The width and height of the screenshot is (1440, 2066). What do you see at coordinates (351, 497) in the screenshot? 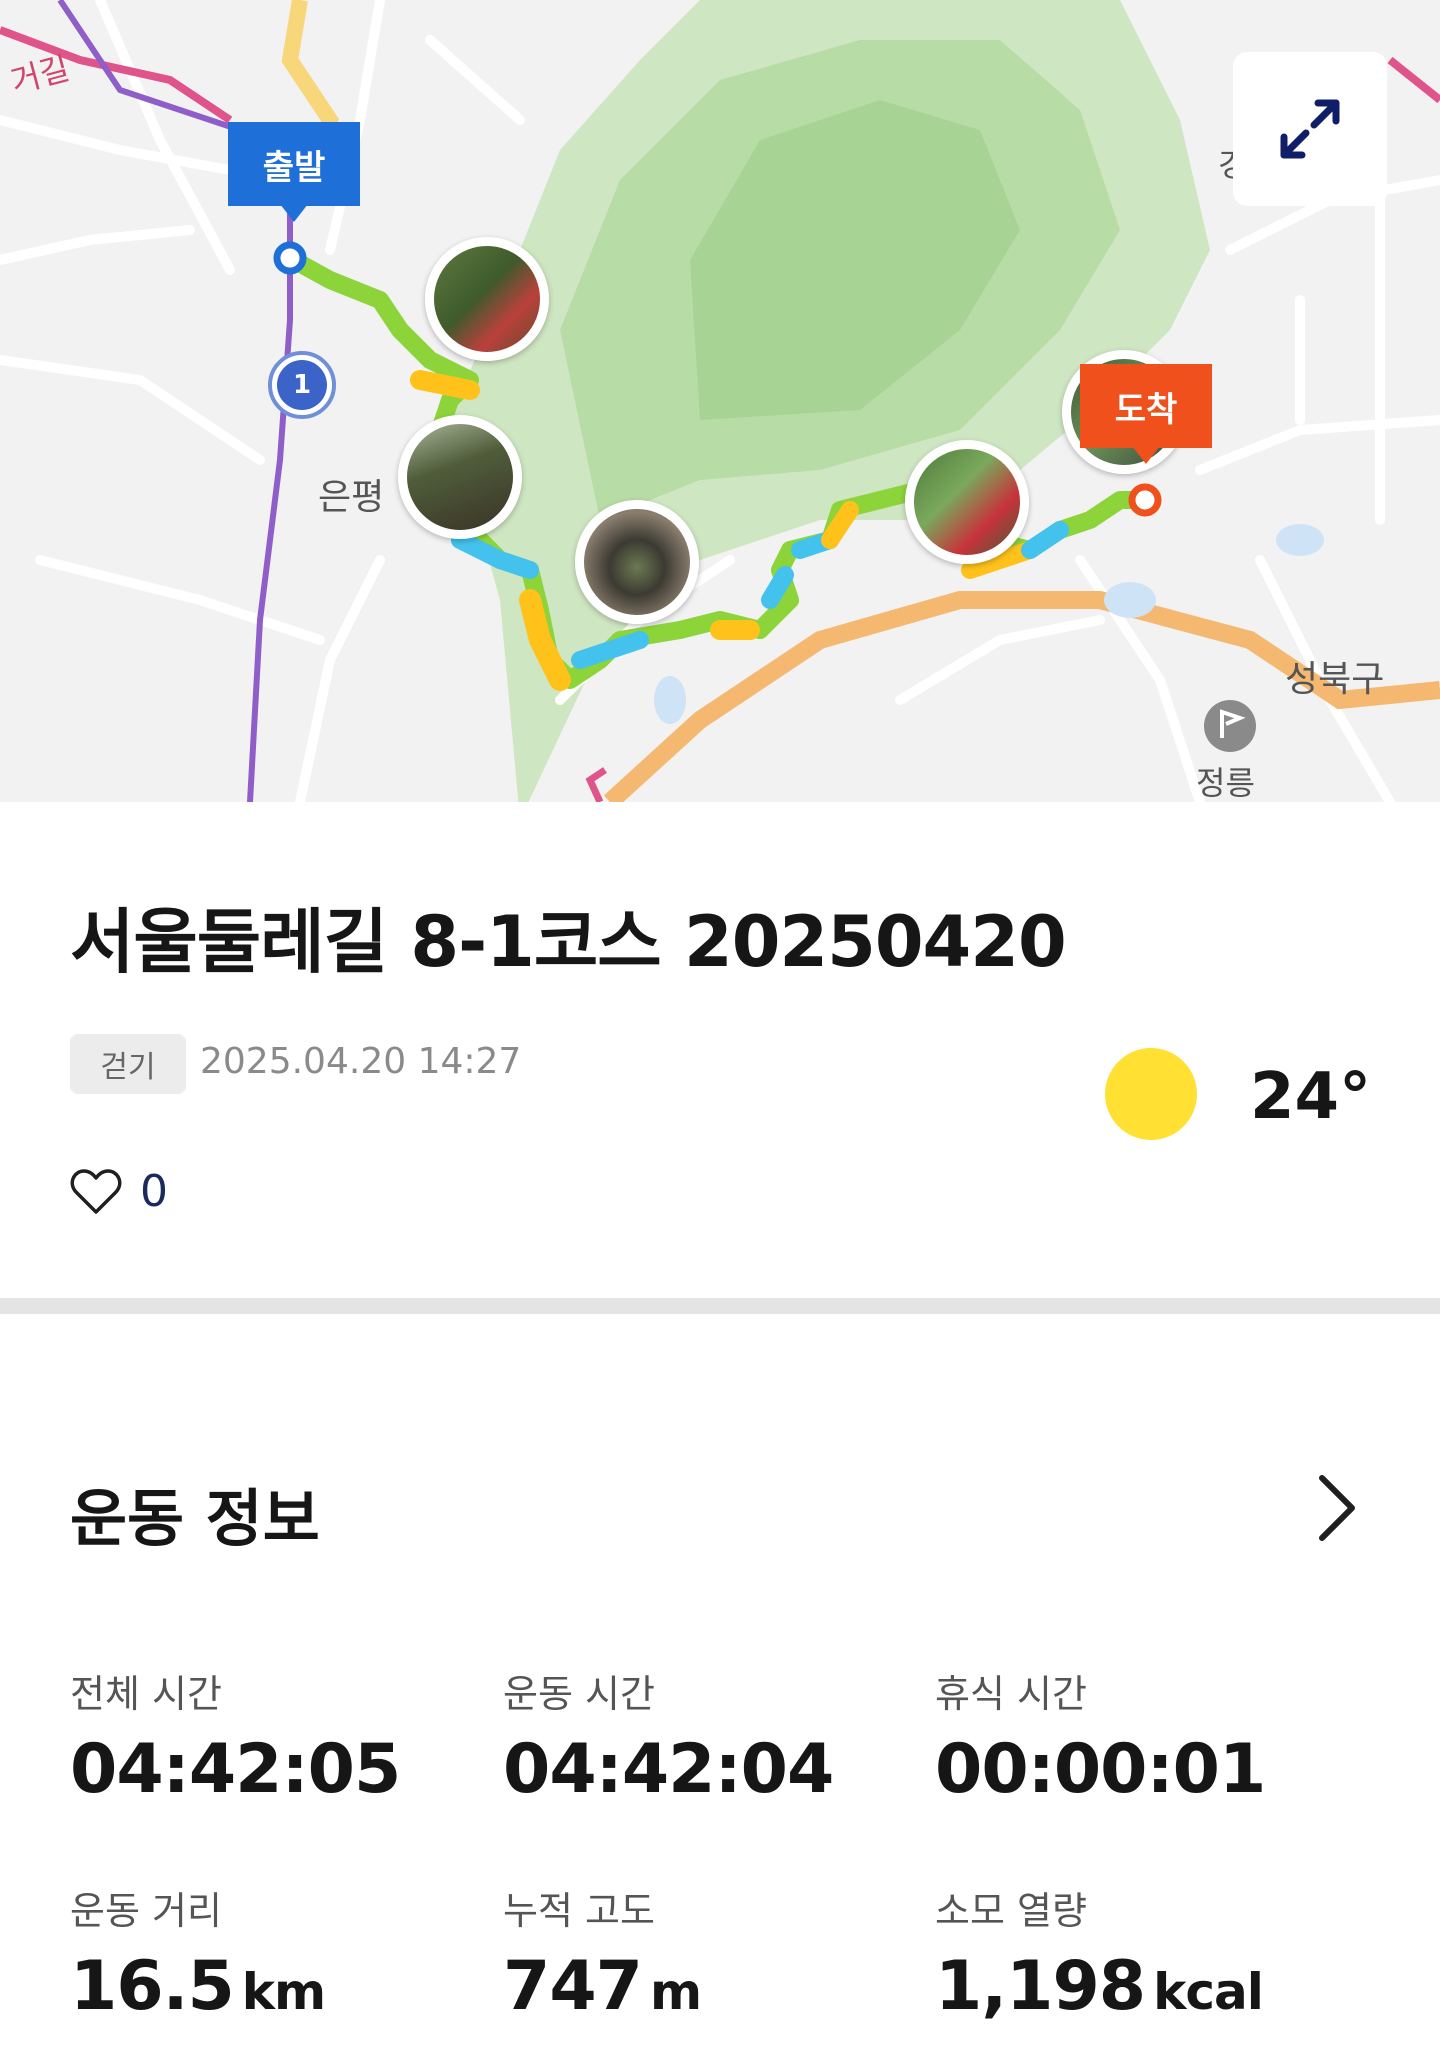
I see `map-label-eunpyeong: 은평` at bounding box center [351, 497].